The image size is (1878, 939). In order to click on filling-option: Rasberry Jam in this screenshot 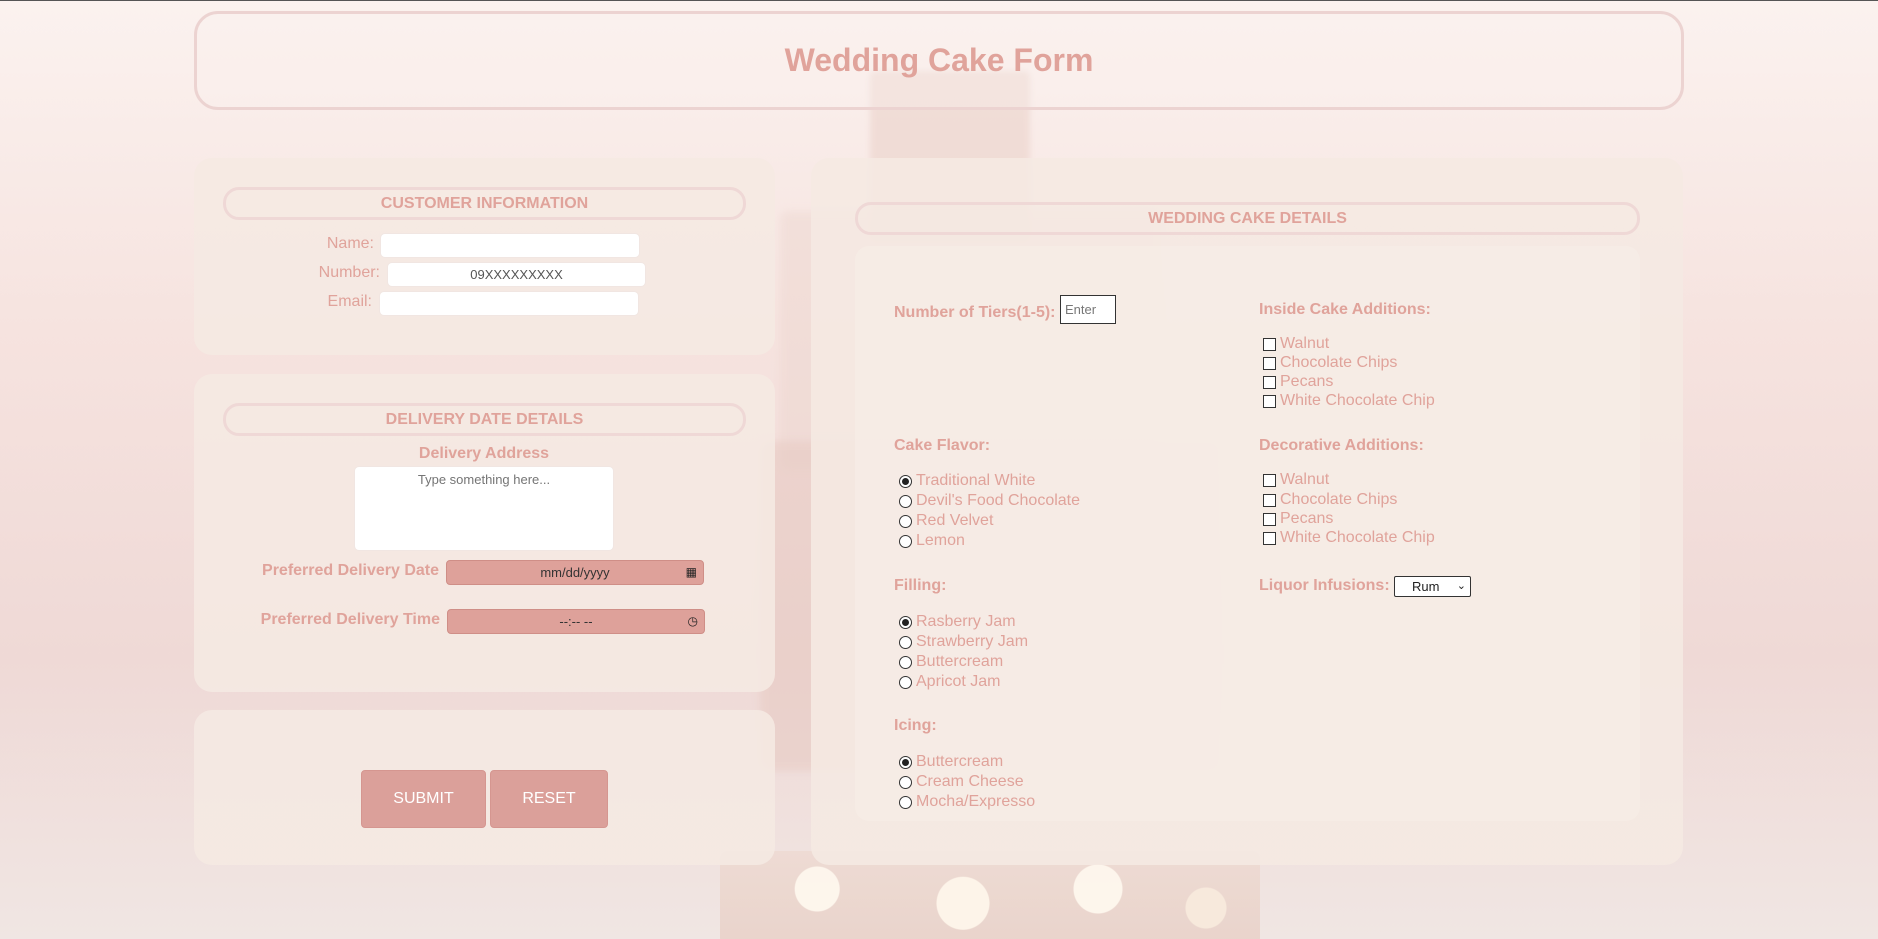, I will do `click(957, 622)`.